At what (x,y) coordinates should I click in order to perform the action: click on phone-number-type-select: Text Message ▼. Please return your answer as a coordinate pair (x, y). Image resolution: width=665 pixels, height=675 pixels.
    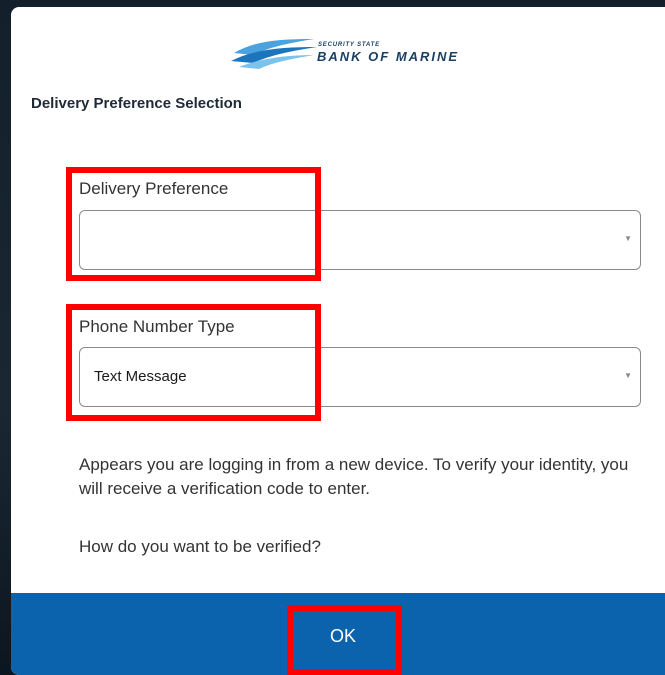
    Looking at the image, I should click on (360, 377).